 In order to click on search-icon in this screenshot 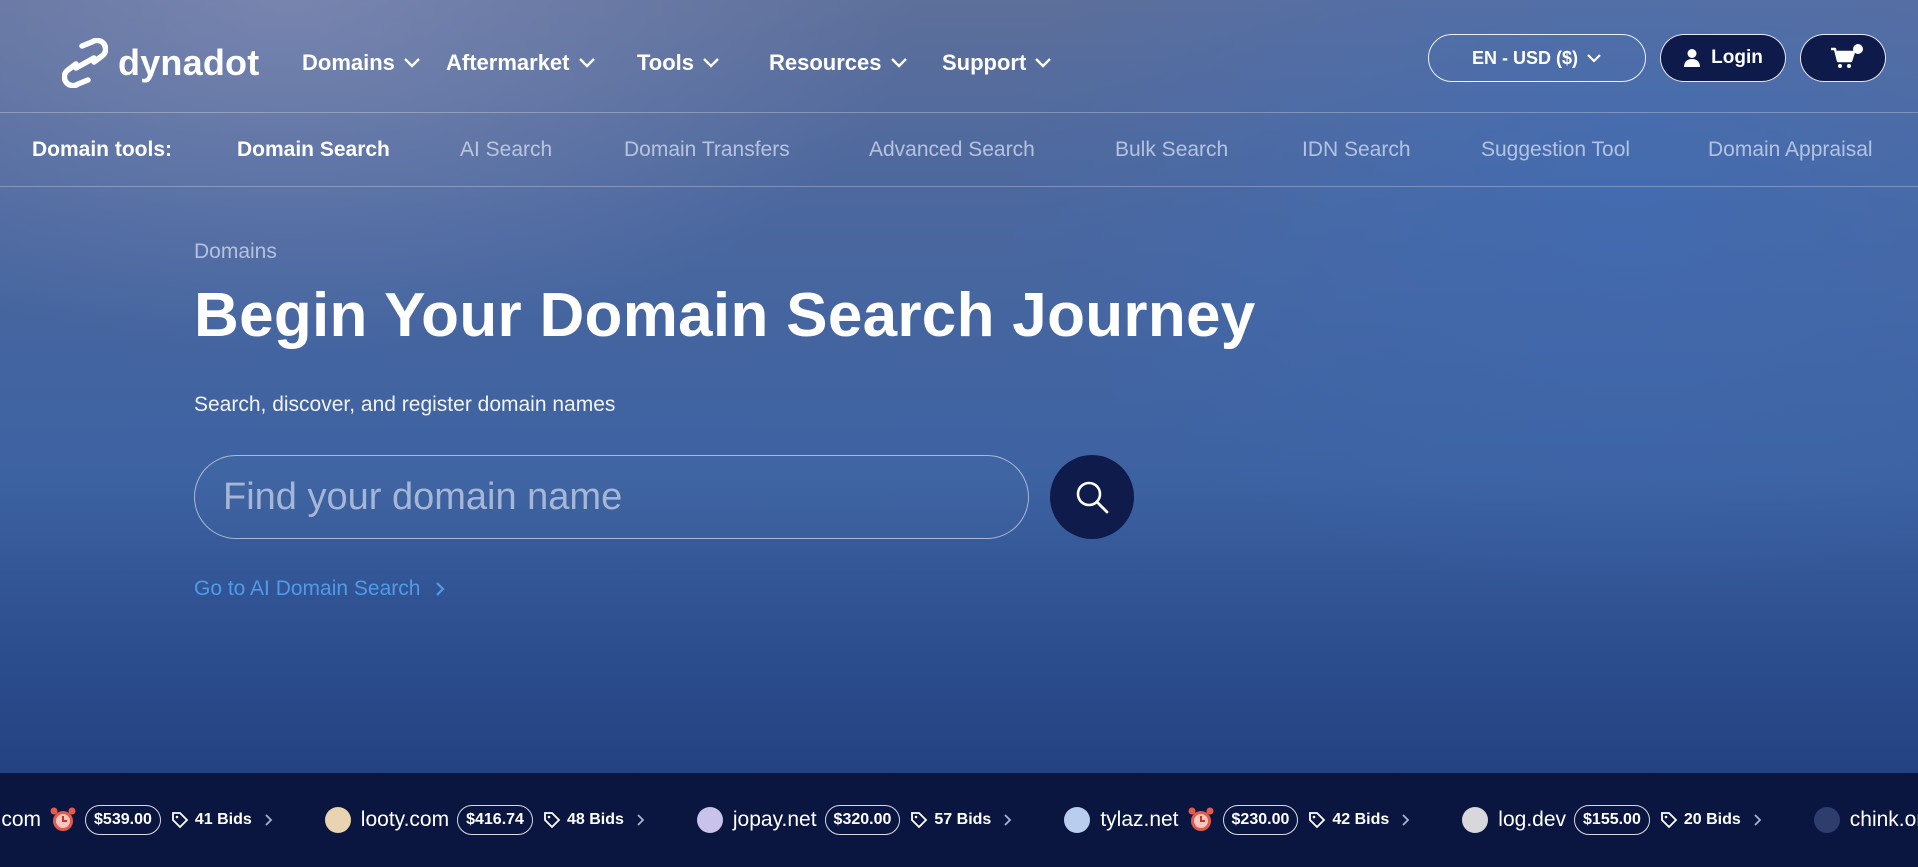, I will do `click(1092, 497)`.